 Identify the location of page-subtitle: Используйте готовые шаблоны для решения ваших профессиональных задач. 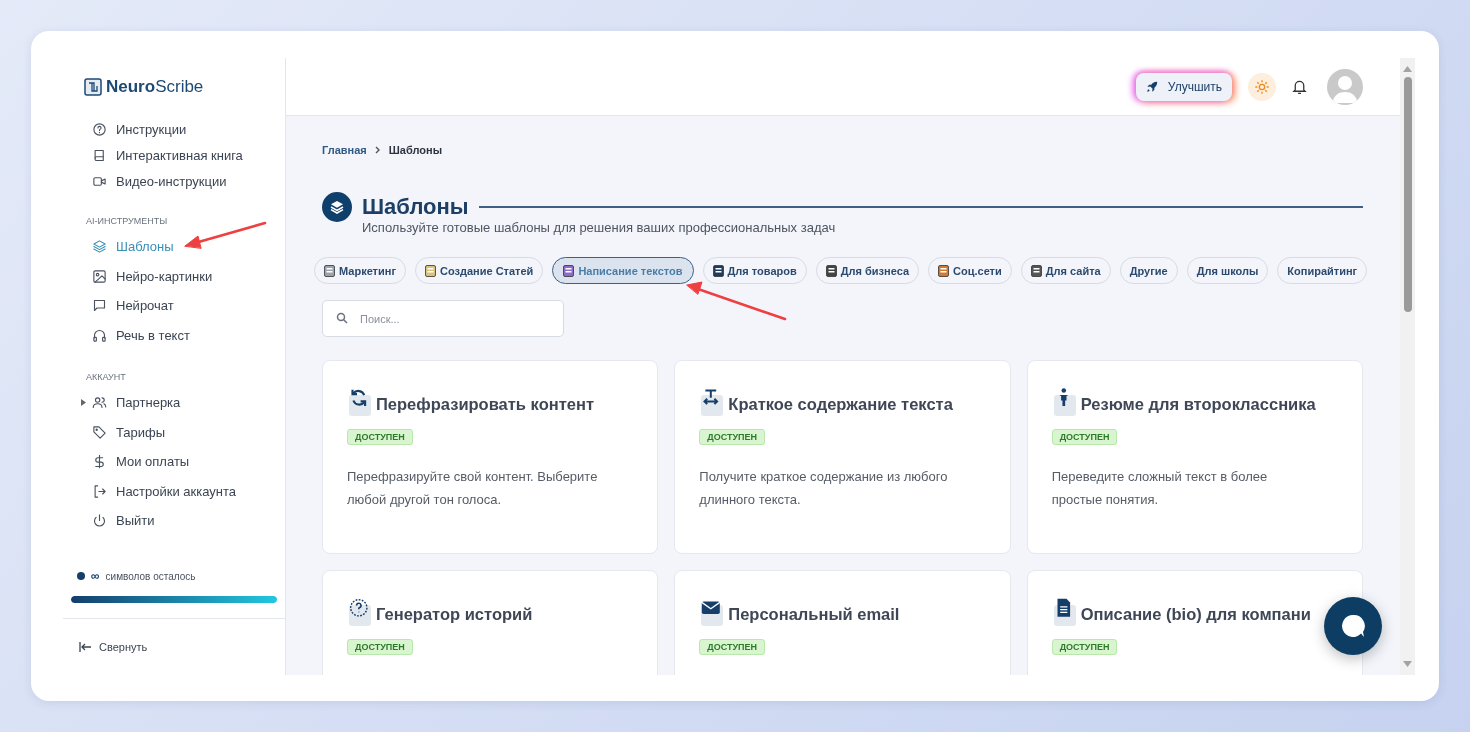
(599, 227).